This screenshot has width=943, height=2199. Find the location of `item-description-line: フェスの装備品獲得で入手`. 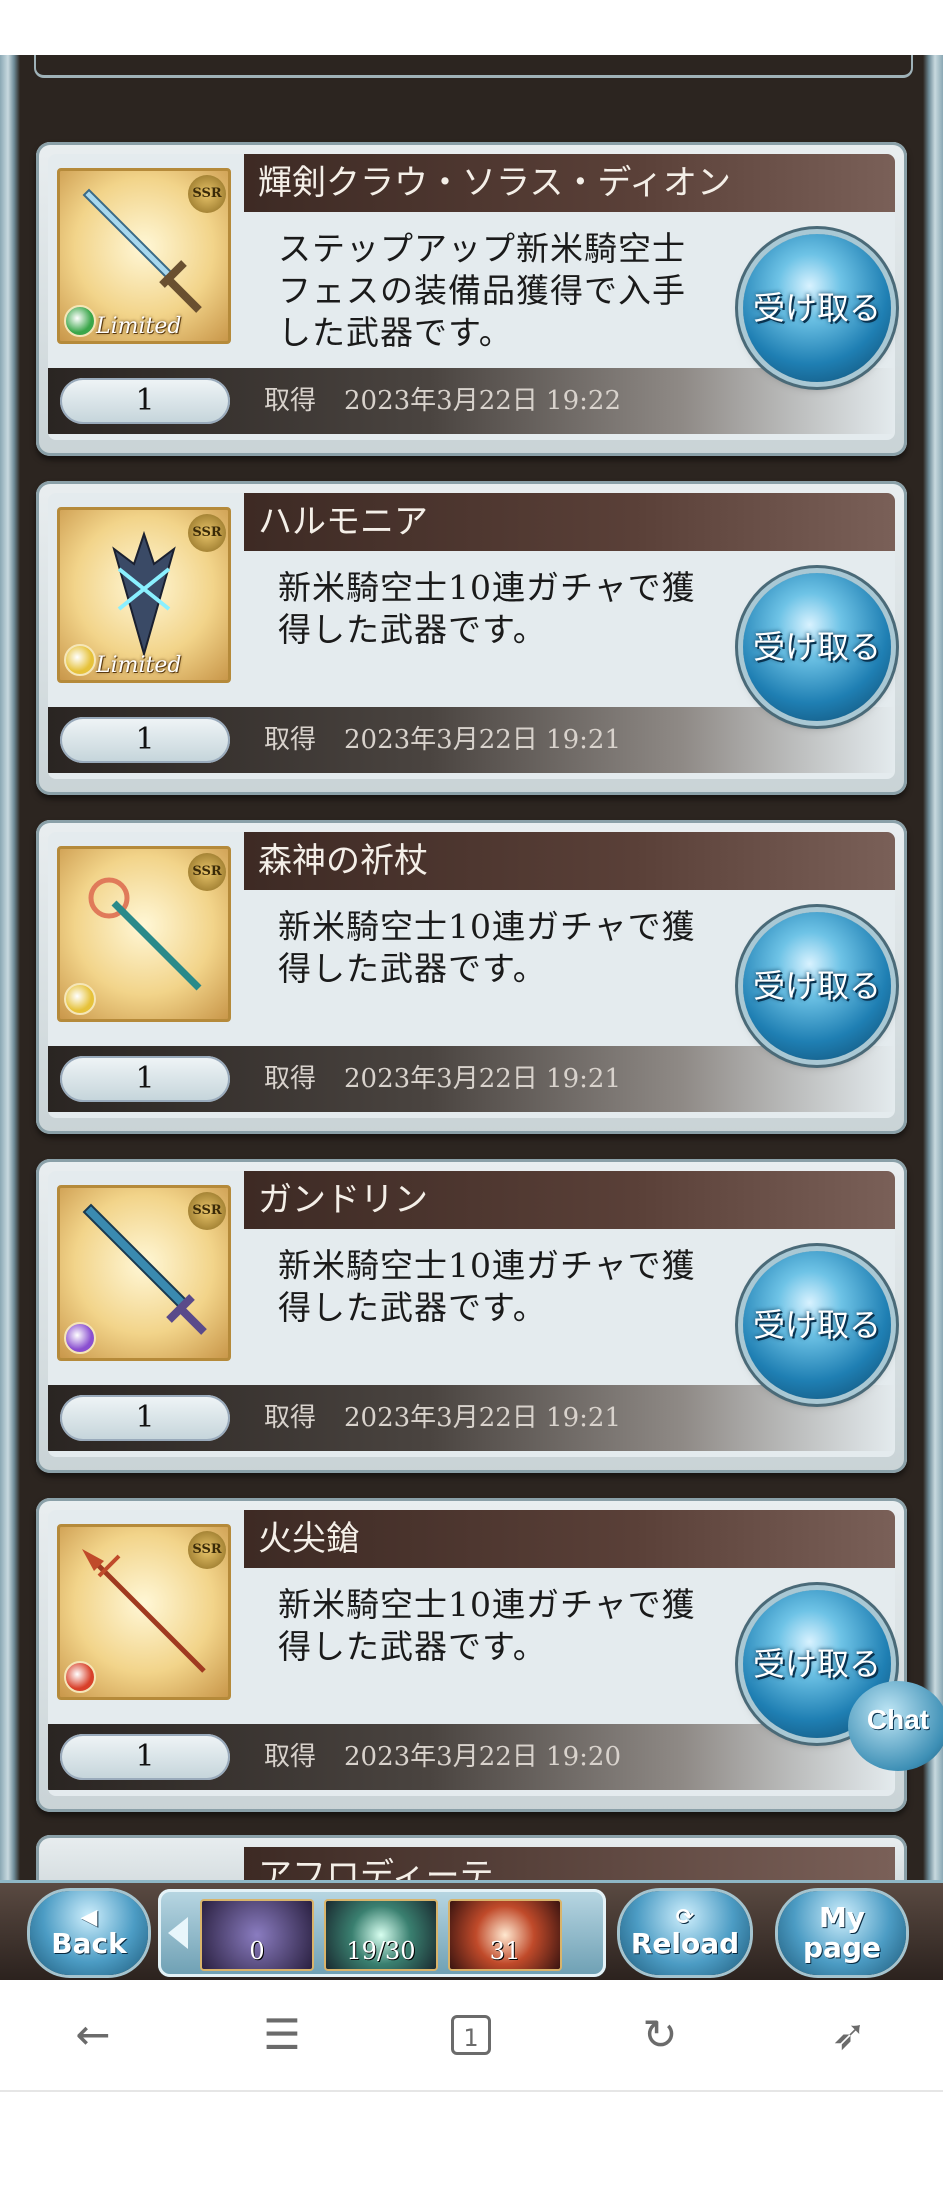

item-description-line: フェスの装備品獲得で入手 is located at coordinates (482, 290).